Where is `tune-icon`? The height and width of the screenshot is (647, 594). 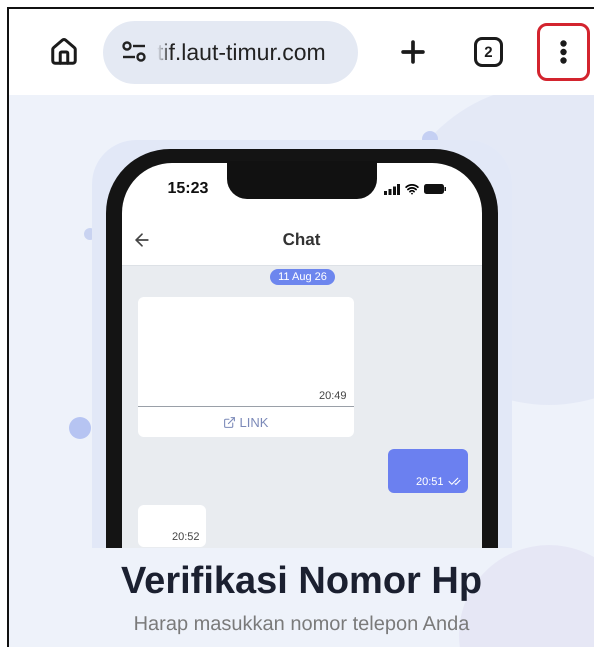
tune-icon is located at coordinates (134, 52).